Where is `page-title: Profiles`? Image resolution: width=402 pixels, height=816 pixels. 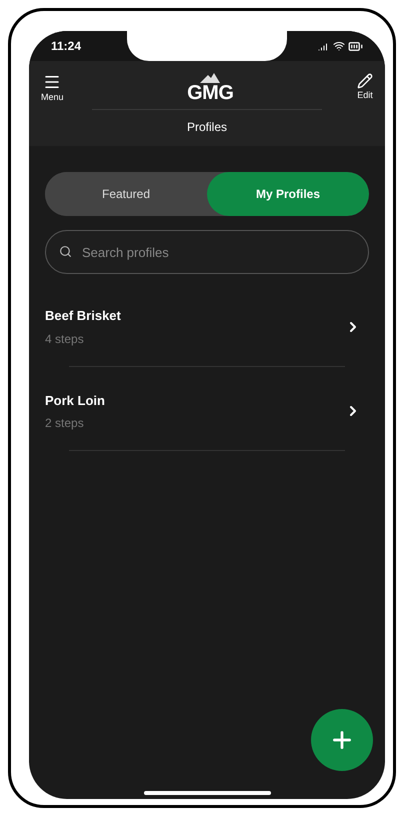
page-title: Profiles is located at coordinates (206, 127).